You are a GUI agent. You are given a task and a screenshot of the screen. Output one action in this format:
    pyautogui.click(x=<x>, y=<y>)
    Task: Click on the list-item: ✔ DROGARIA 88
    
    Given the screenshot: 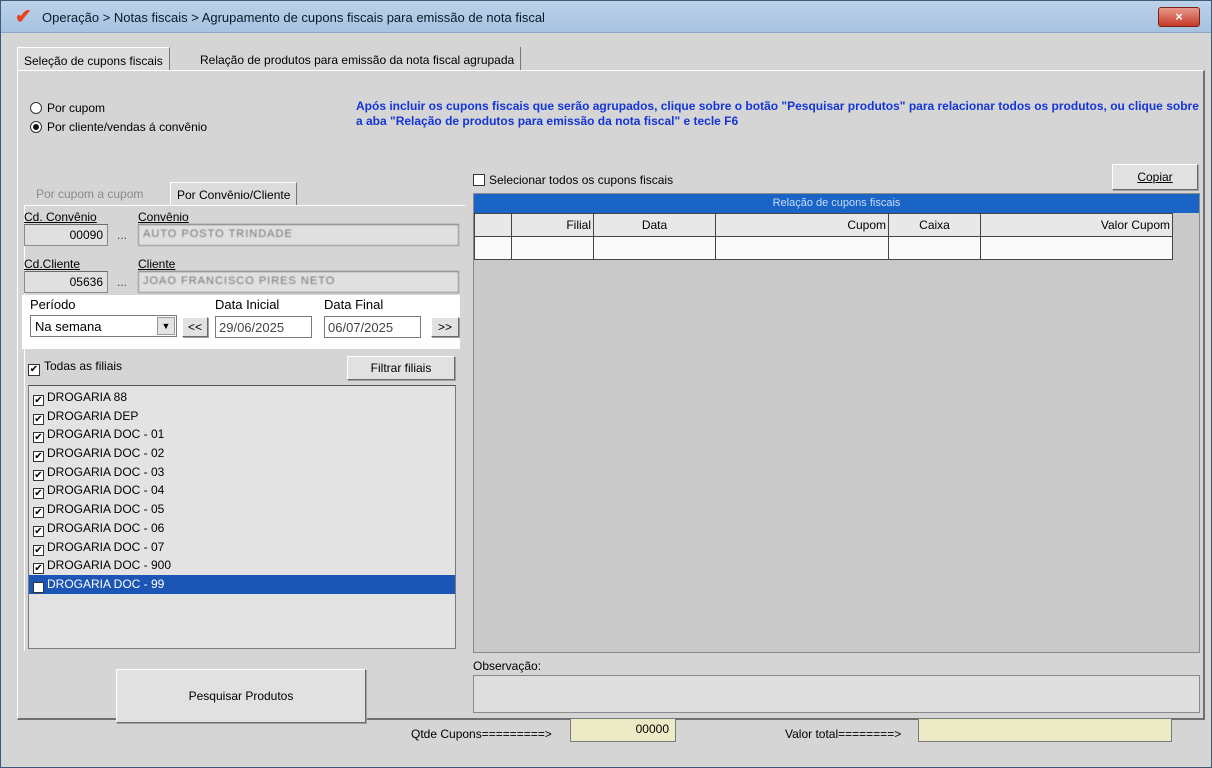 What is the action you would take?
    pyautogui.click(x=242, y=397)
    